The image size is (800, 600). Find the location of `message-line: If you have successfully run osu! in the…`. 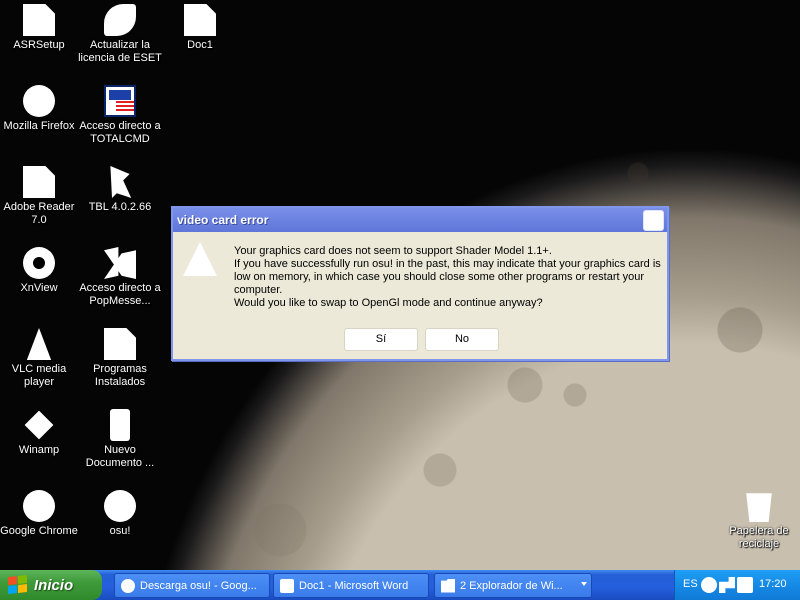

message-line: If you have successfully run osu! in the… is located at coordinates (447, 277).